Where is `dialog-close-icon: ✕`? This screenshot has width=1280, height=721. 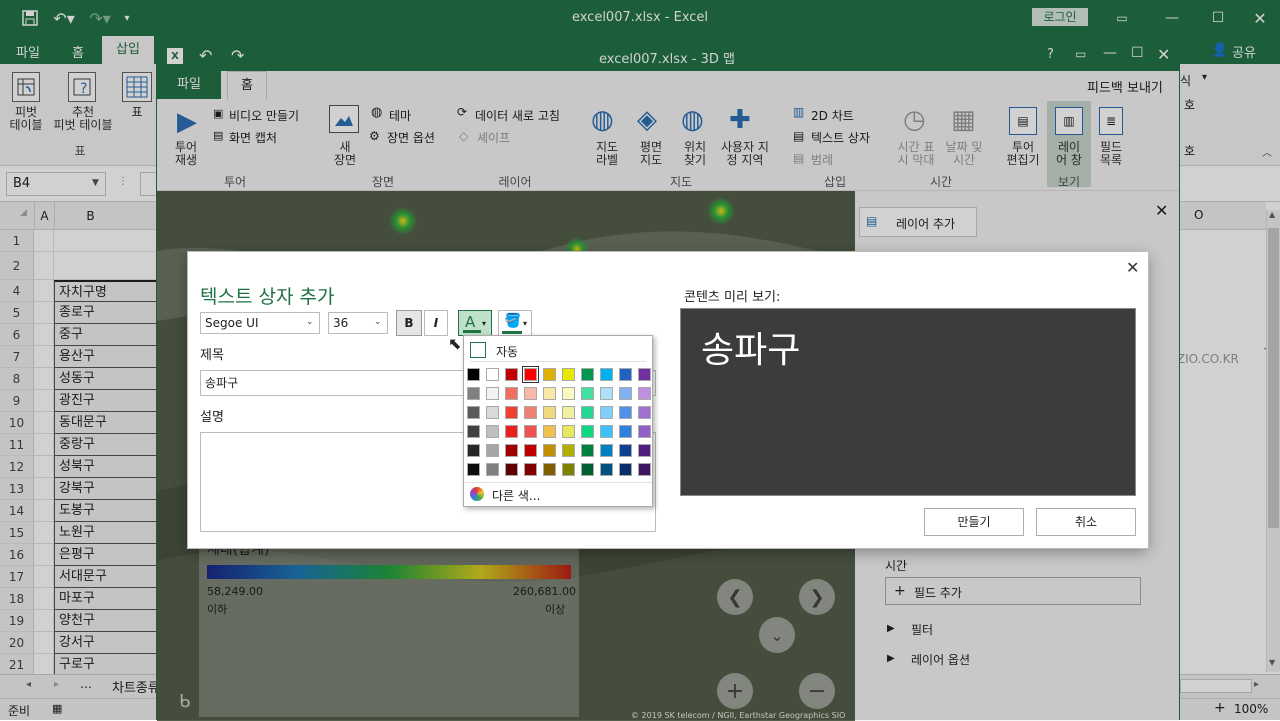
dialog-close-icon: ✕ is located at coordinates (1132, 267).